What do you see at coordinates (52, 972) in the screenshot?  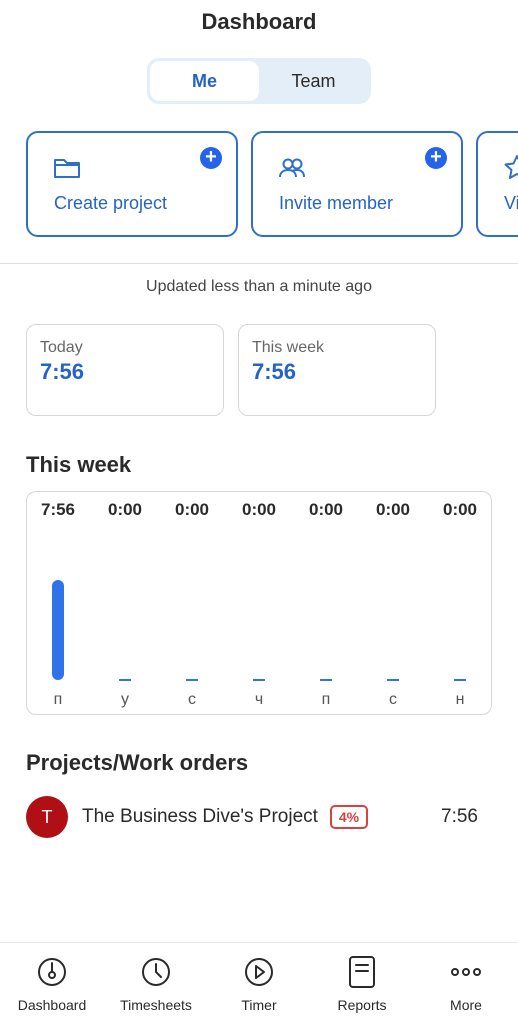 I see `dashboard-icon` at bounding box center [52, 972].